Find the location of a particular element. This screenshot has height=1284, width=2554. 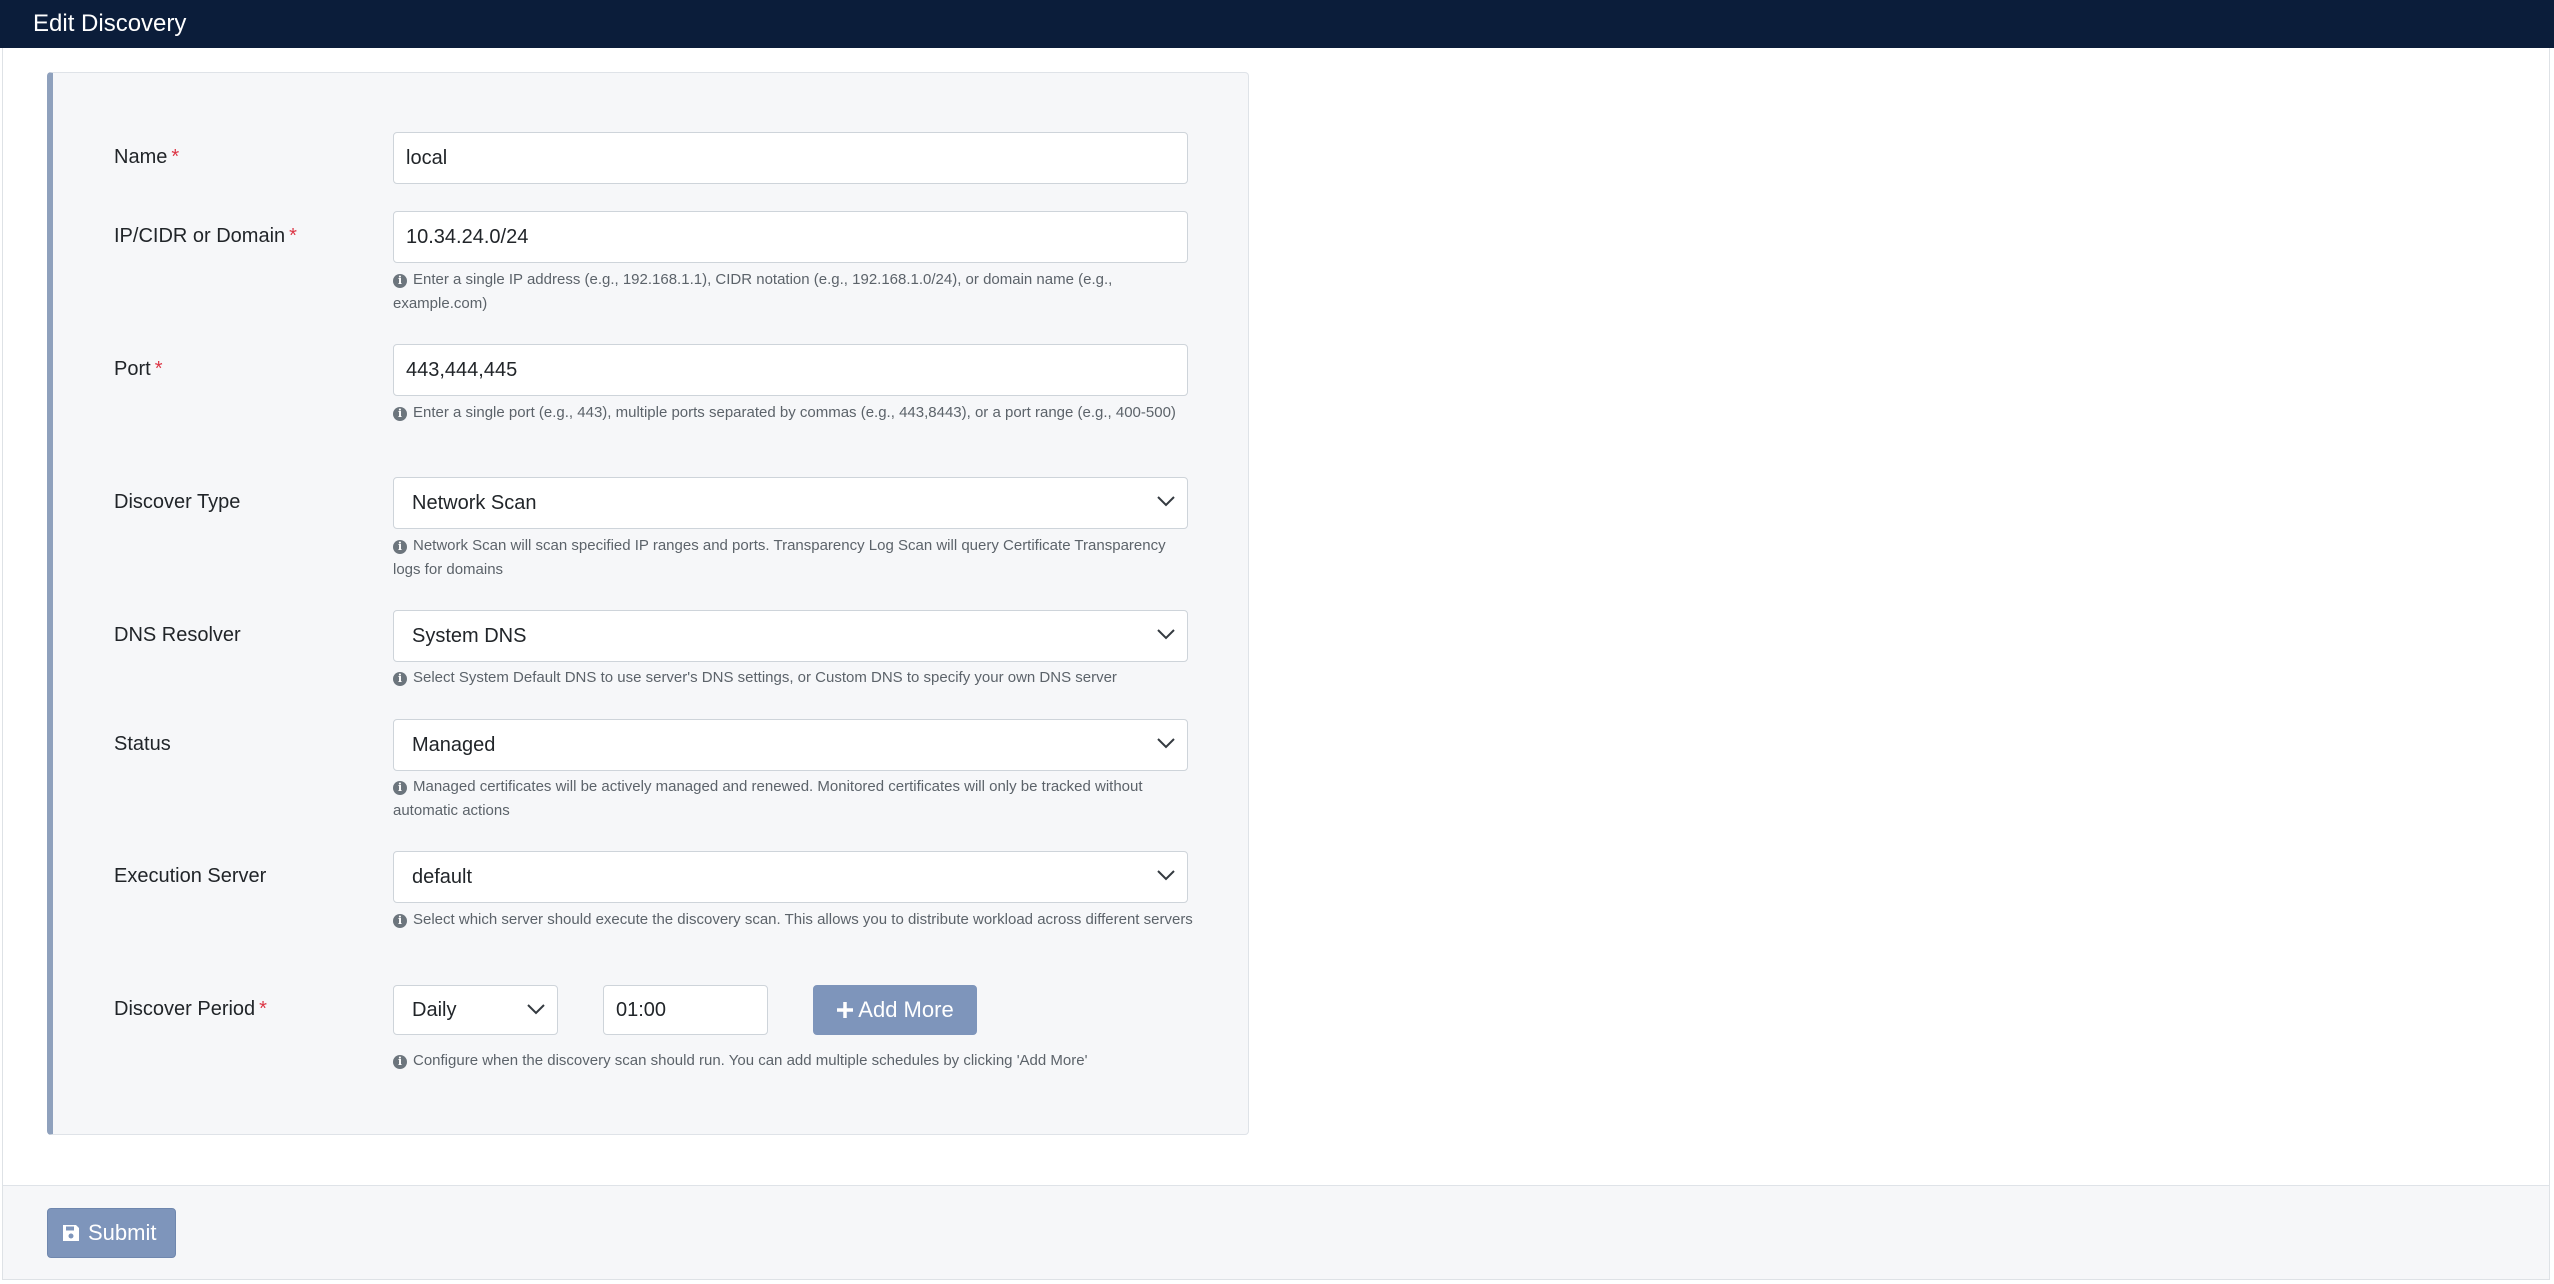

status-select: Managed is located at coordinates (790, 745).